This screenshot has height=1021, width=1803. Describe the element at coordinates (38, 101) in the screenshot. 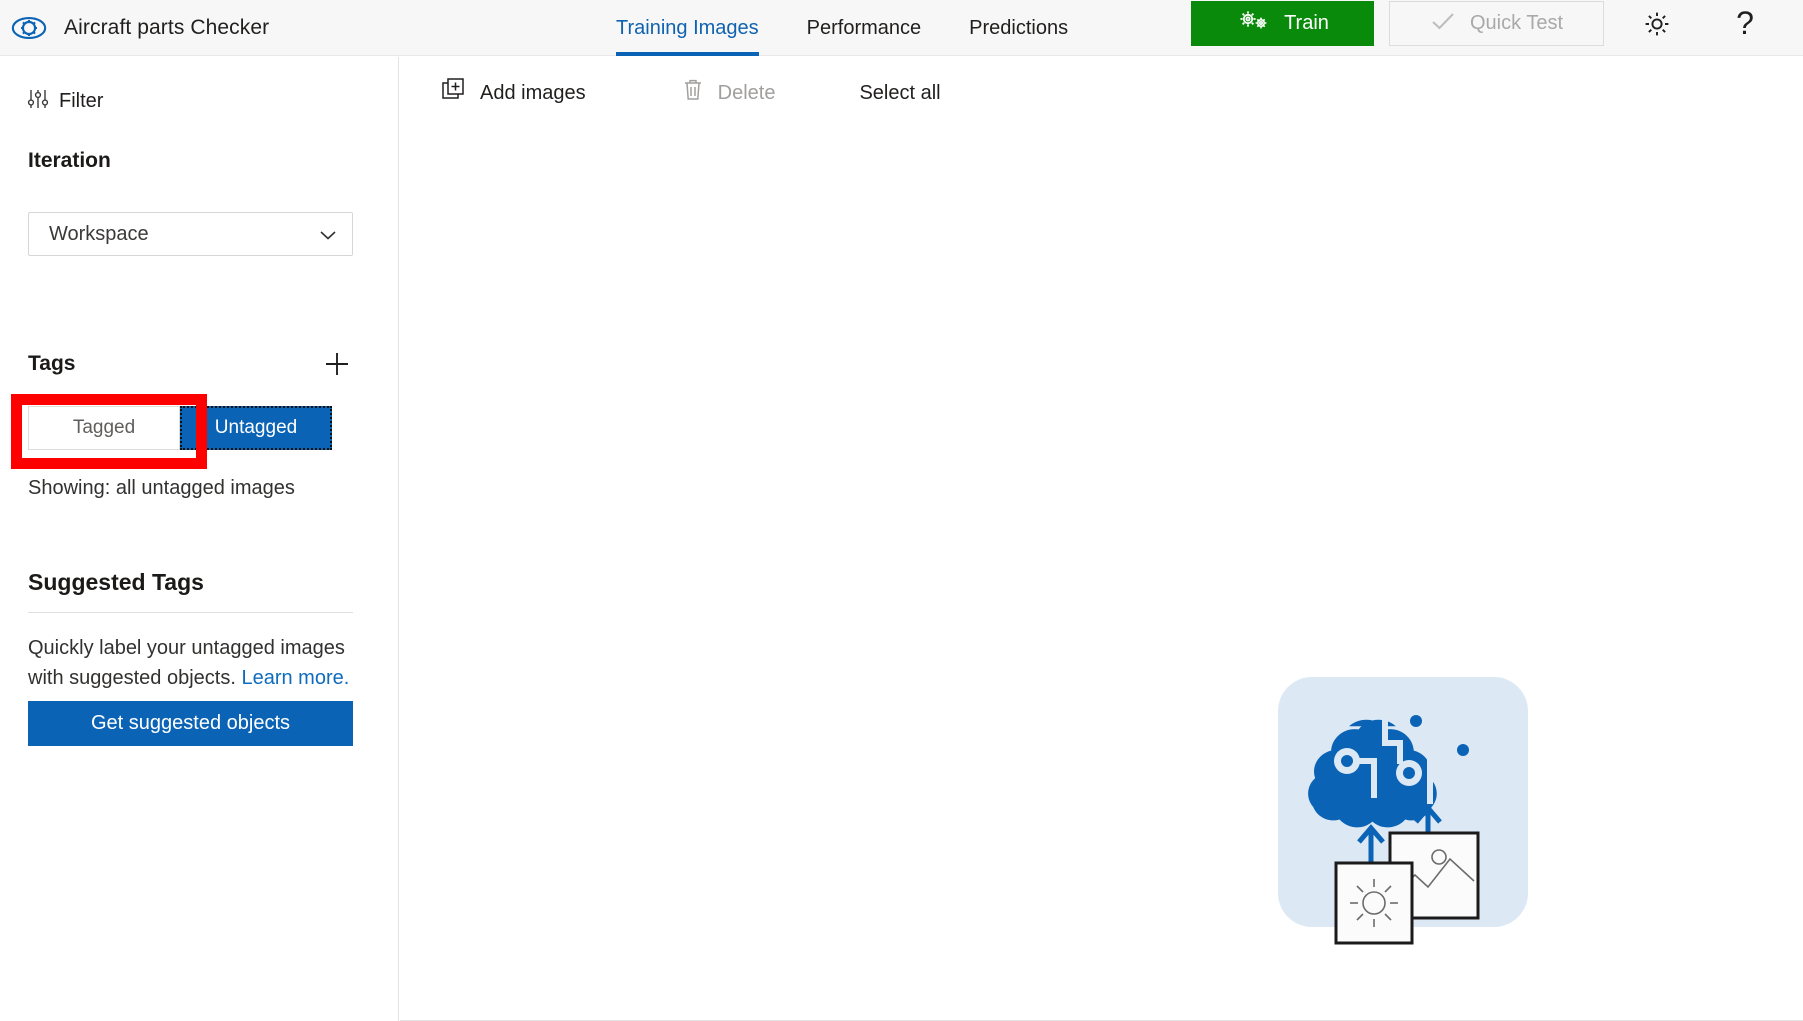

I see `sliders-icon` at that location.